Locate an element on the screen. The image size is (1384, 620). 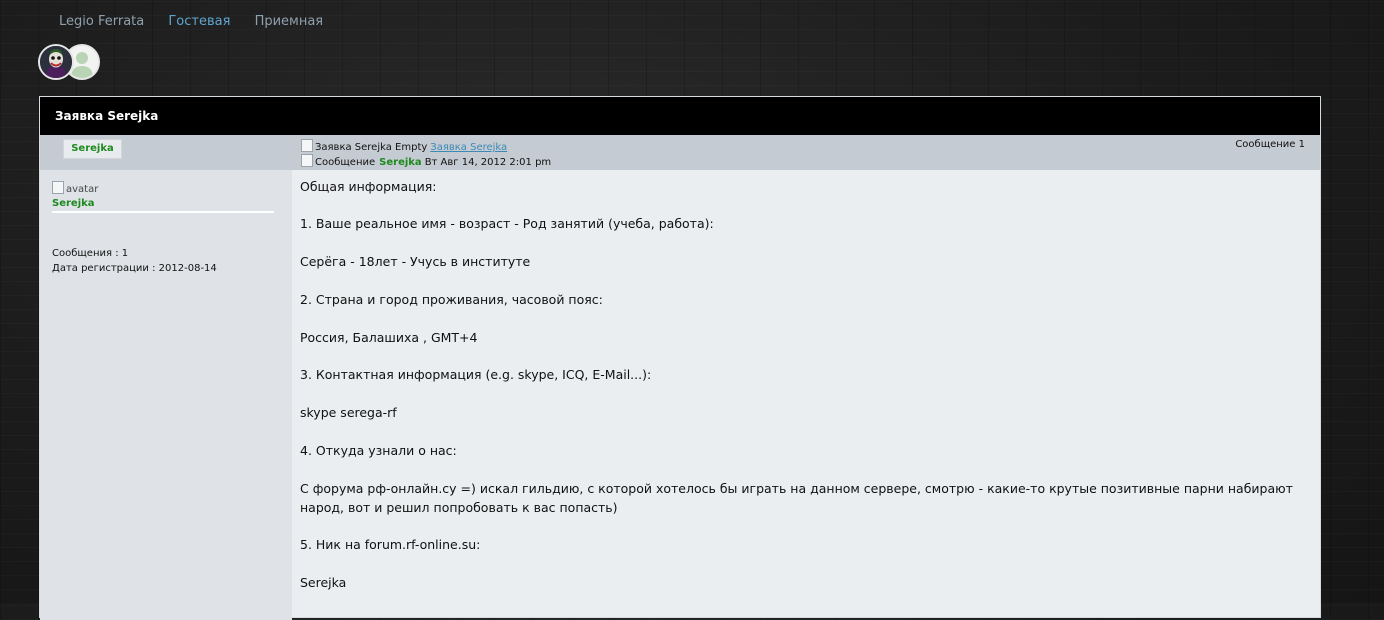
post-icon is located at coordinates (307, 145).